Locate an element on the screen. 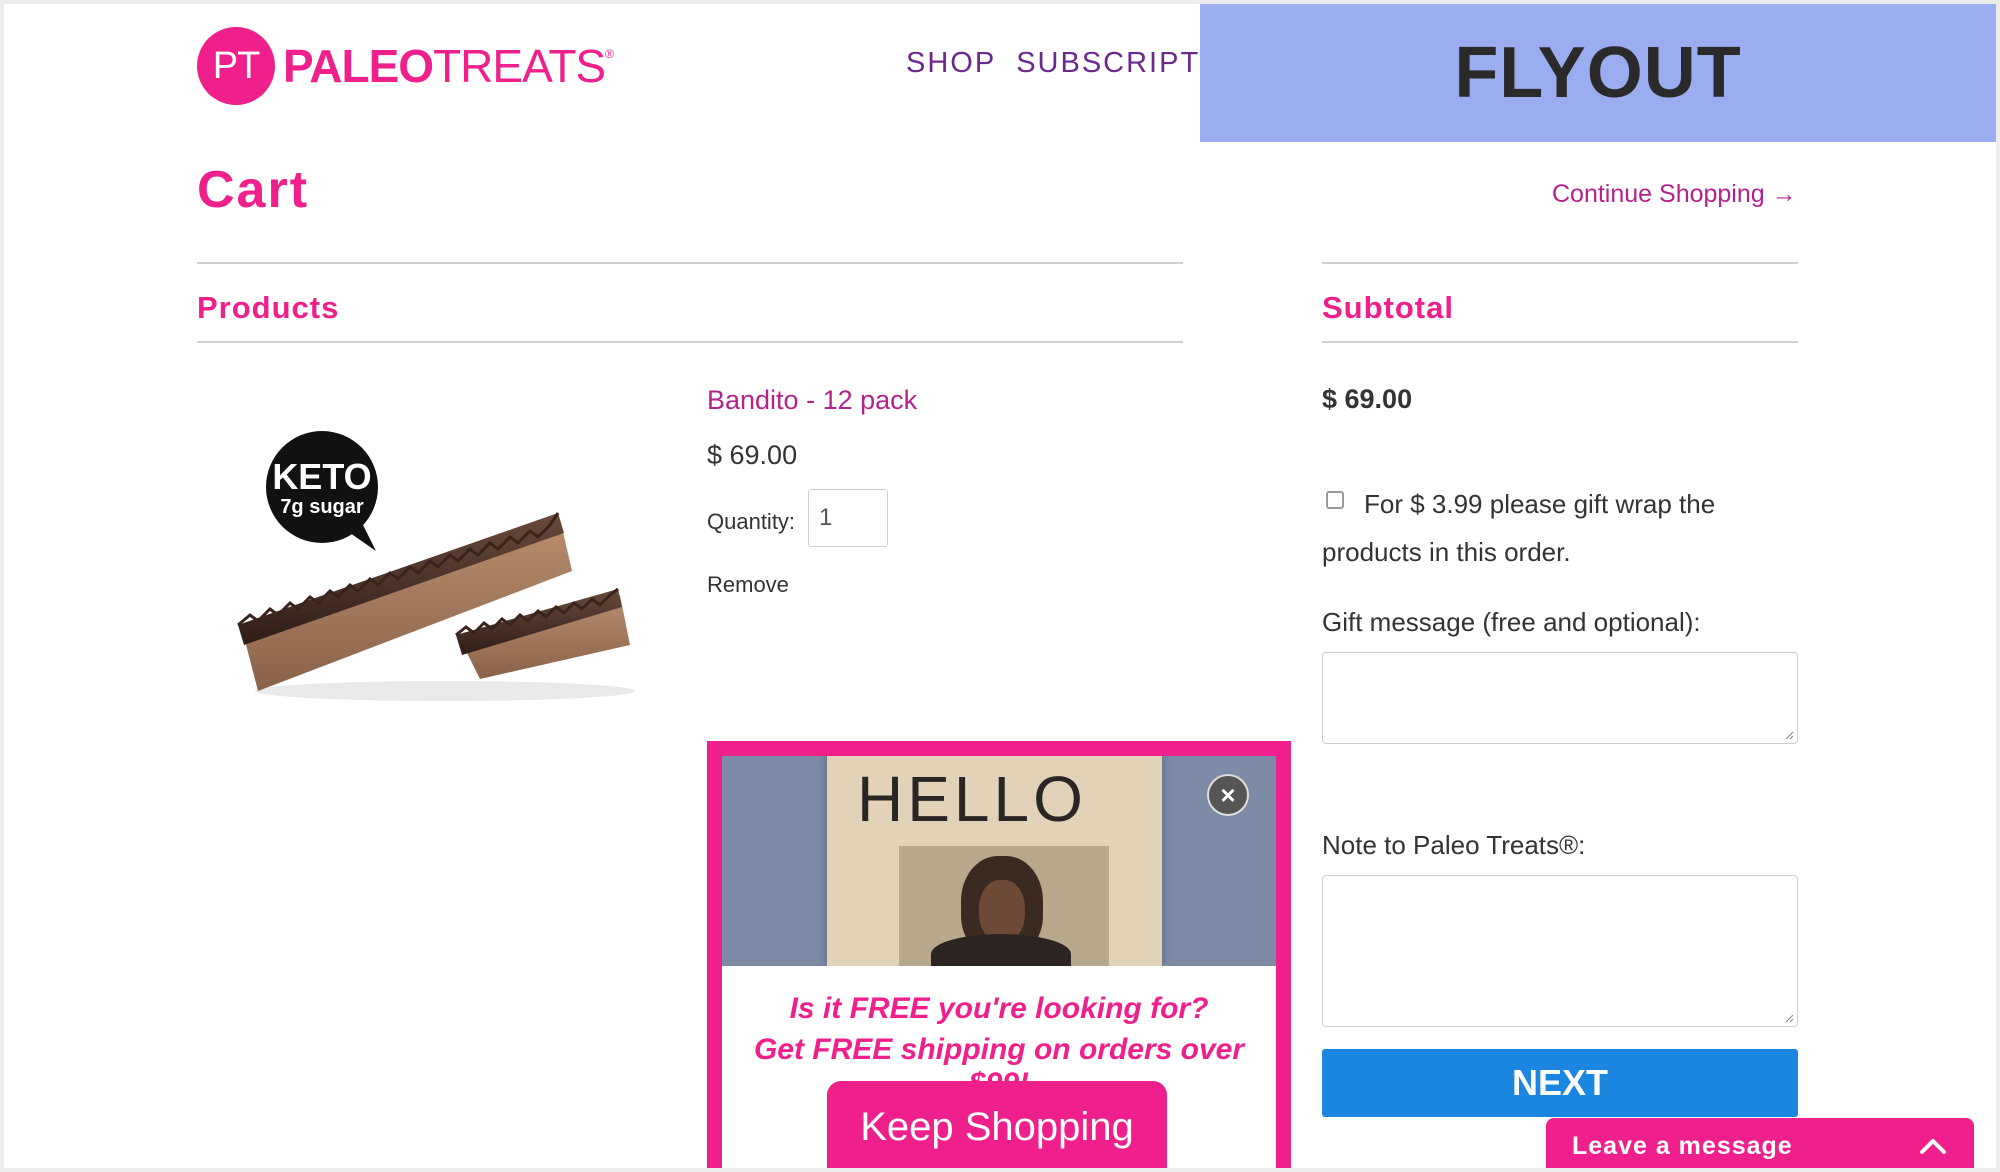  flyout-label-banner: FLYOUT is located at coordinates (1598, 73).